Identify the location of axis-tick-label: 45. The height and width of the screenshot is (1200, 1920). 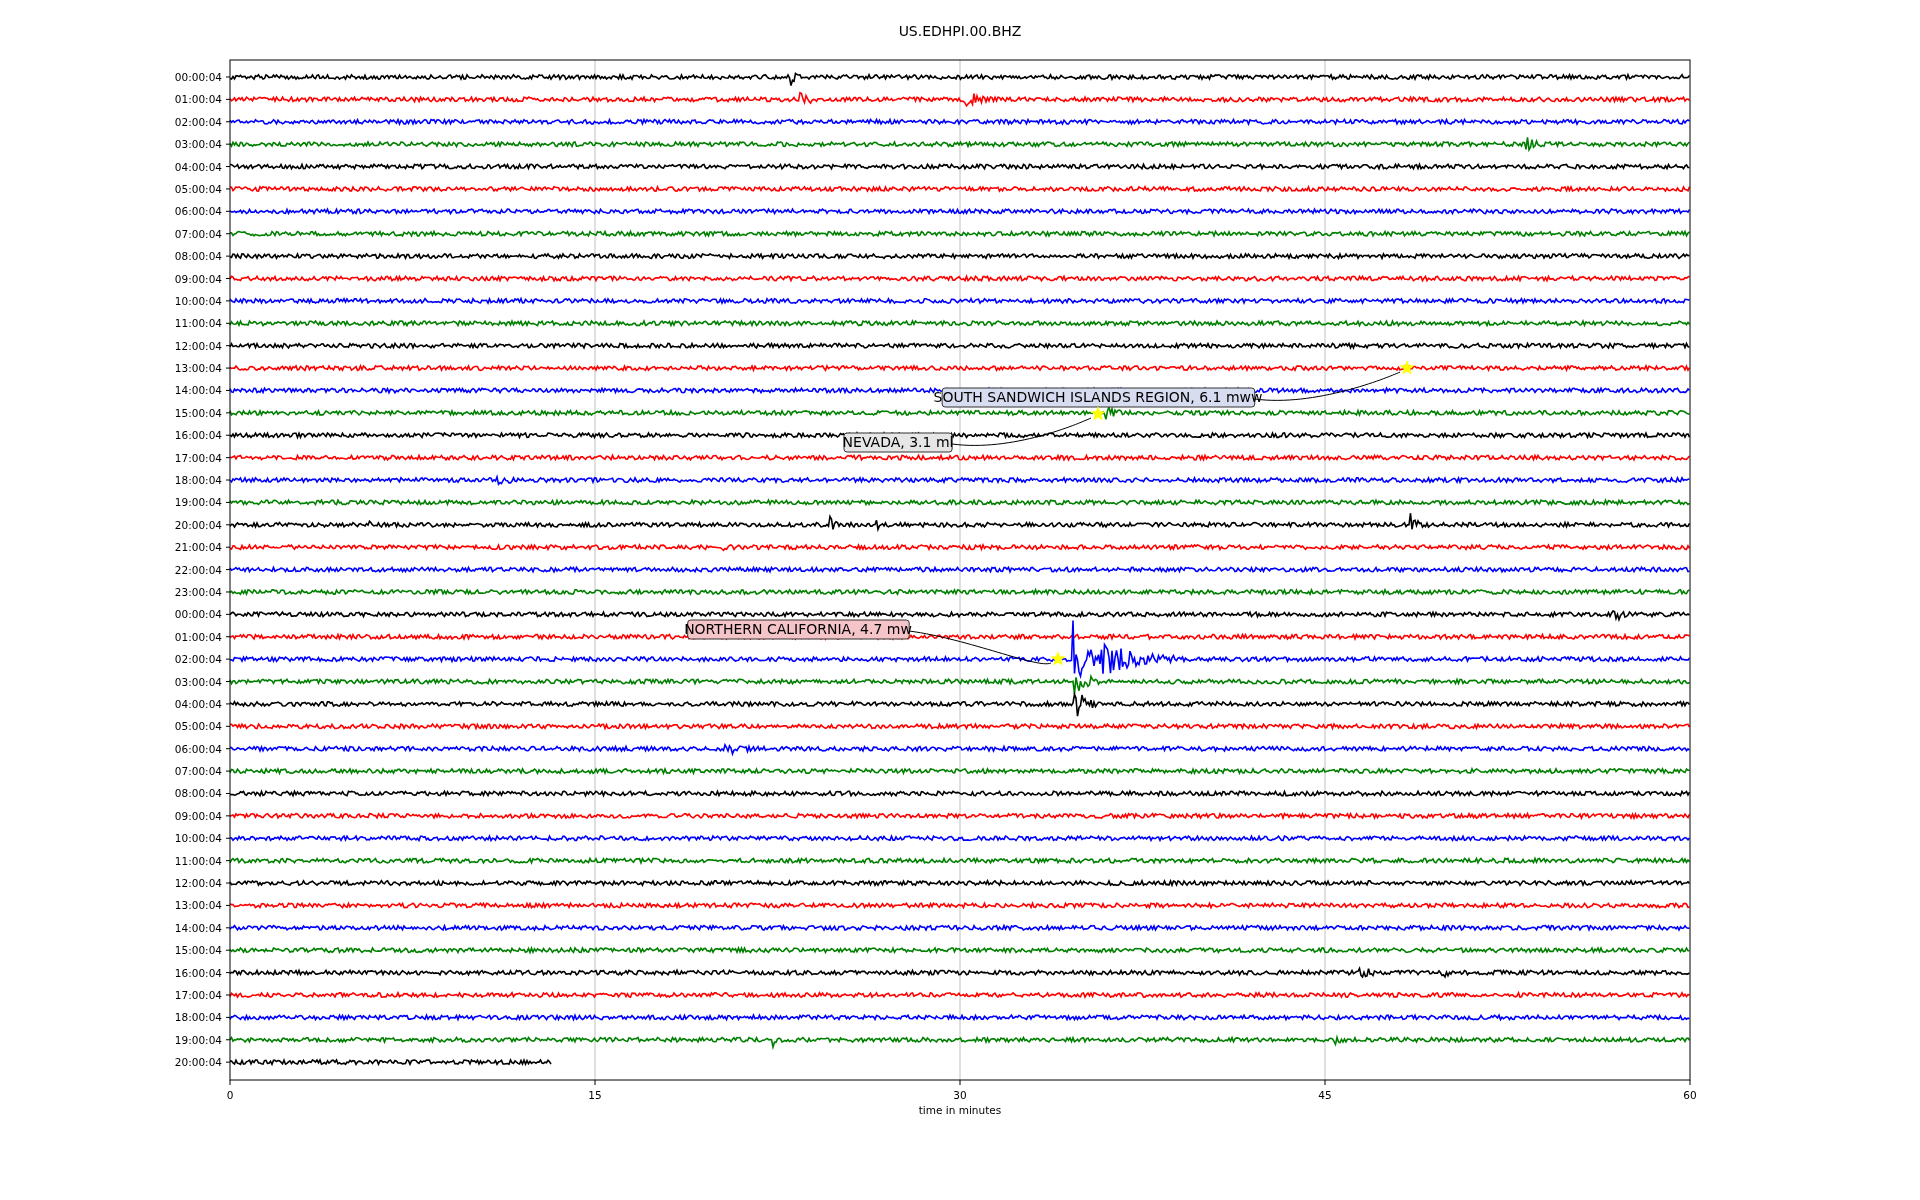
(1325, 1095).